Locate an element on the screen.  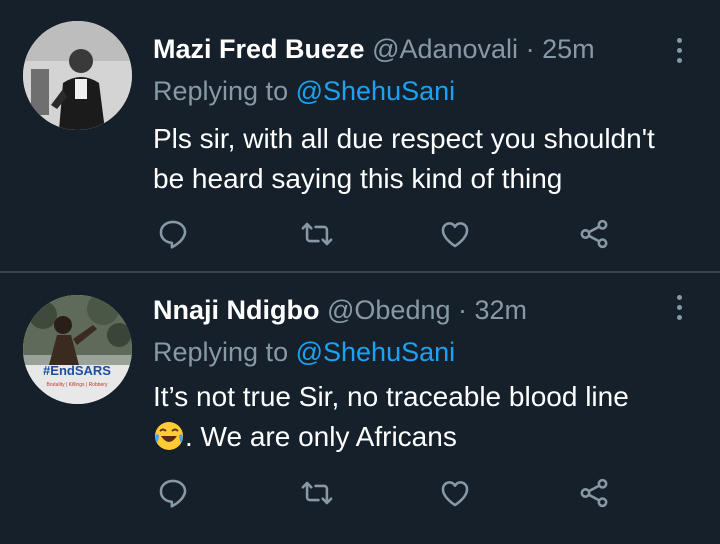
tweet-text-line: . We are only Africans is located at coordinates (428, 437).